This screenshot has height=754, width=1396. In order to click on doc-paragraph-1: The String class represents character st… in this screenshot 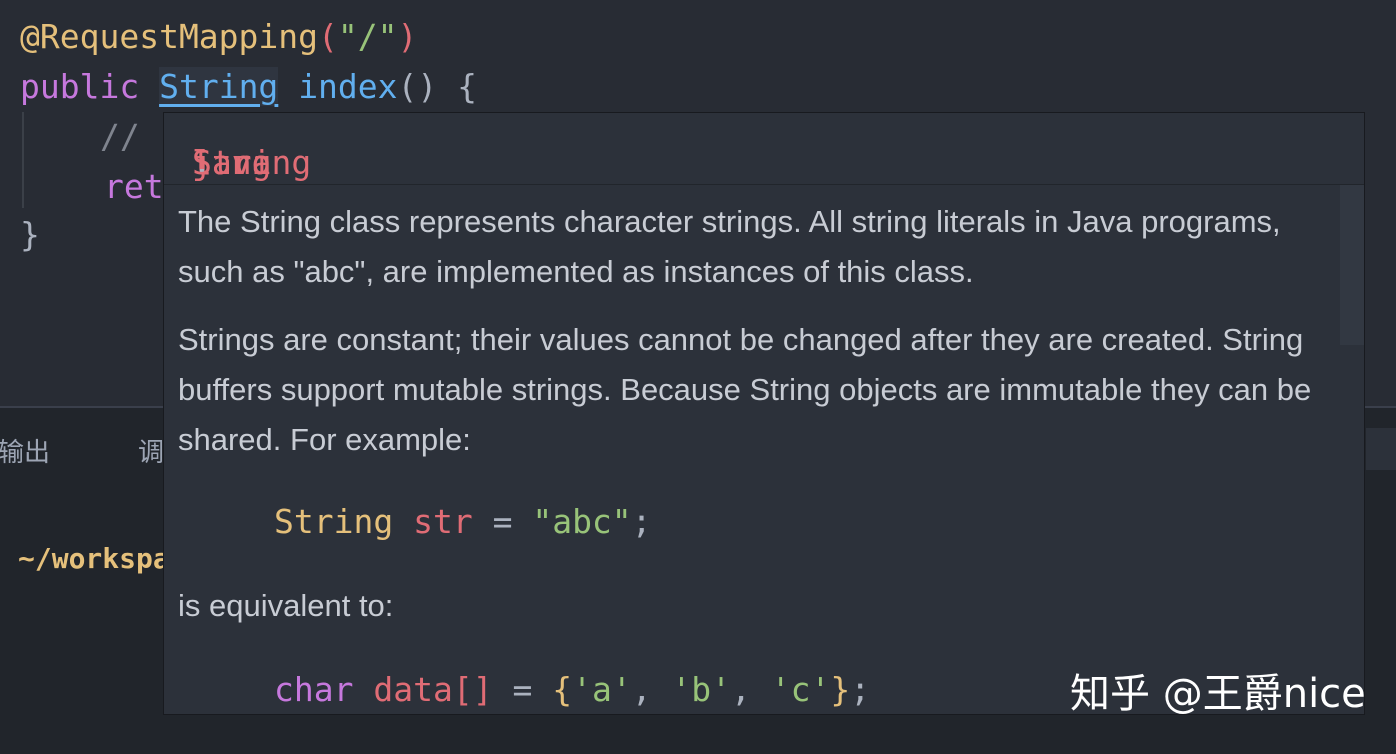, I will do `click(729, 246)`.